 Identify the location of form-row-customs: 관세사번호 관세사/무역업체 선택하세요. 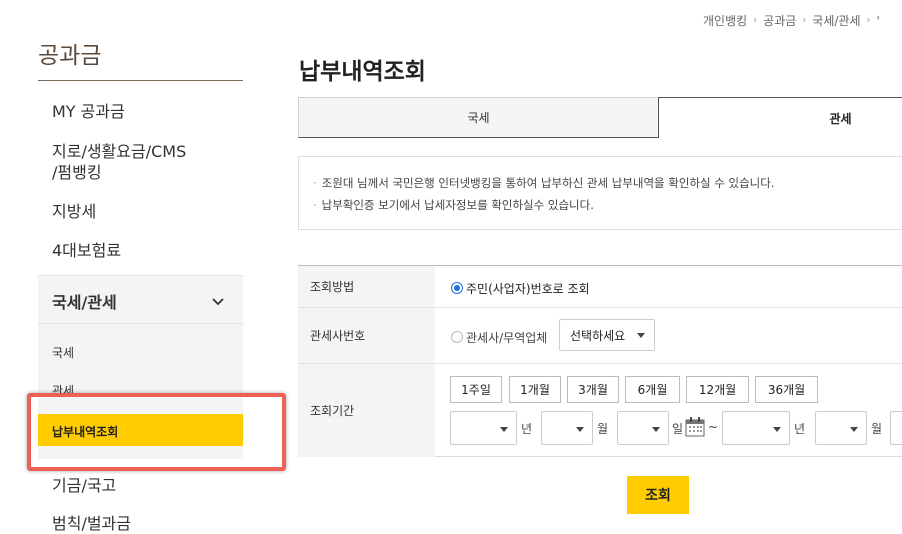
(600, 336).